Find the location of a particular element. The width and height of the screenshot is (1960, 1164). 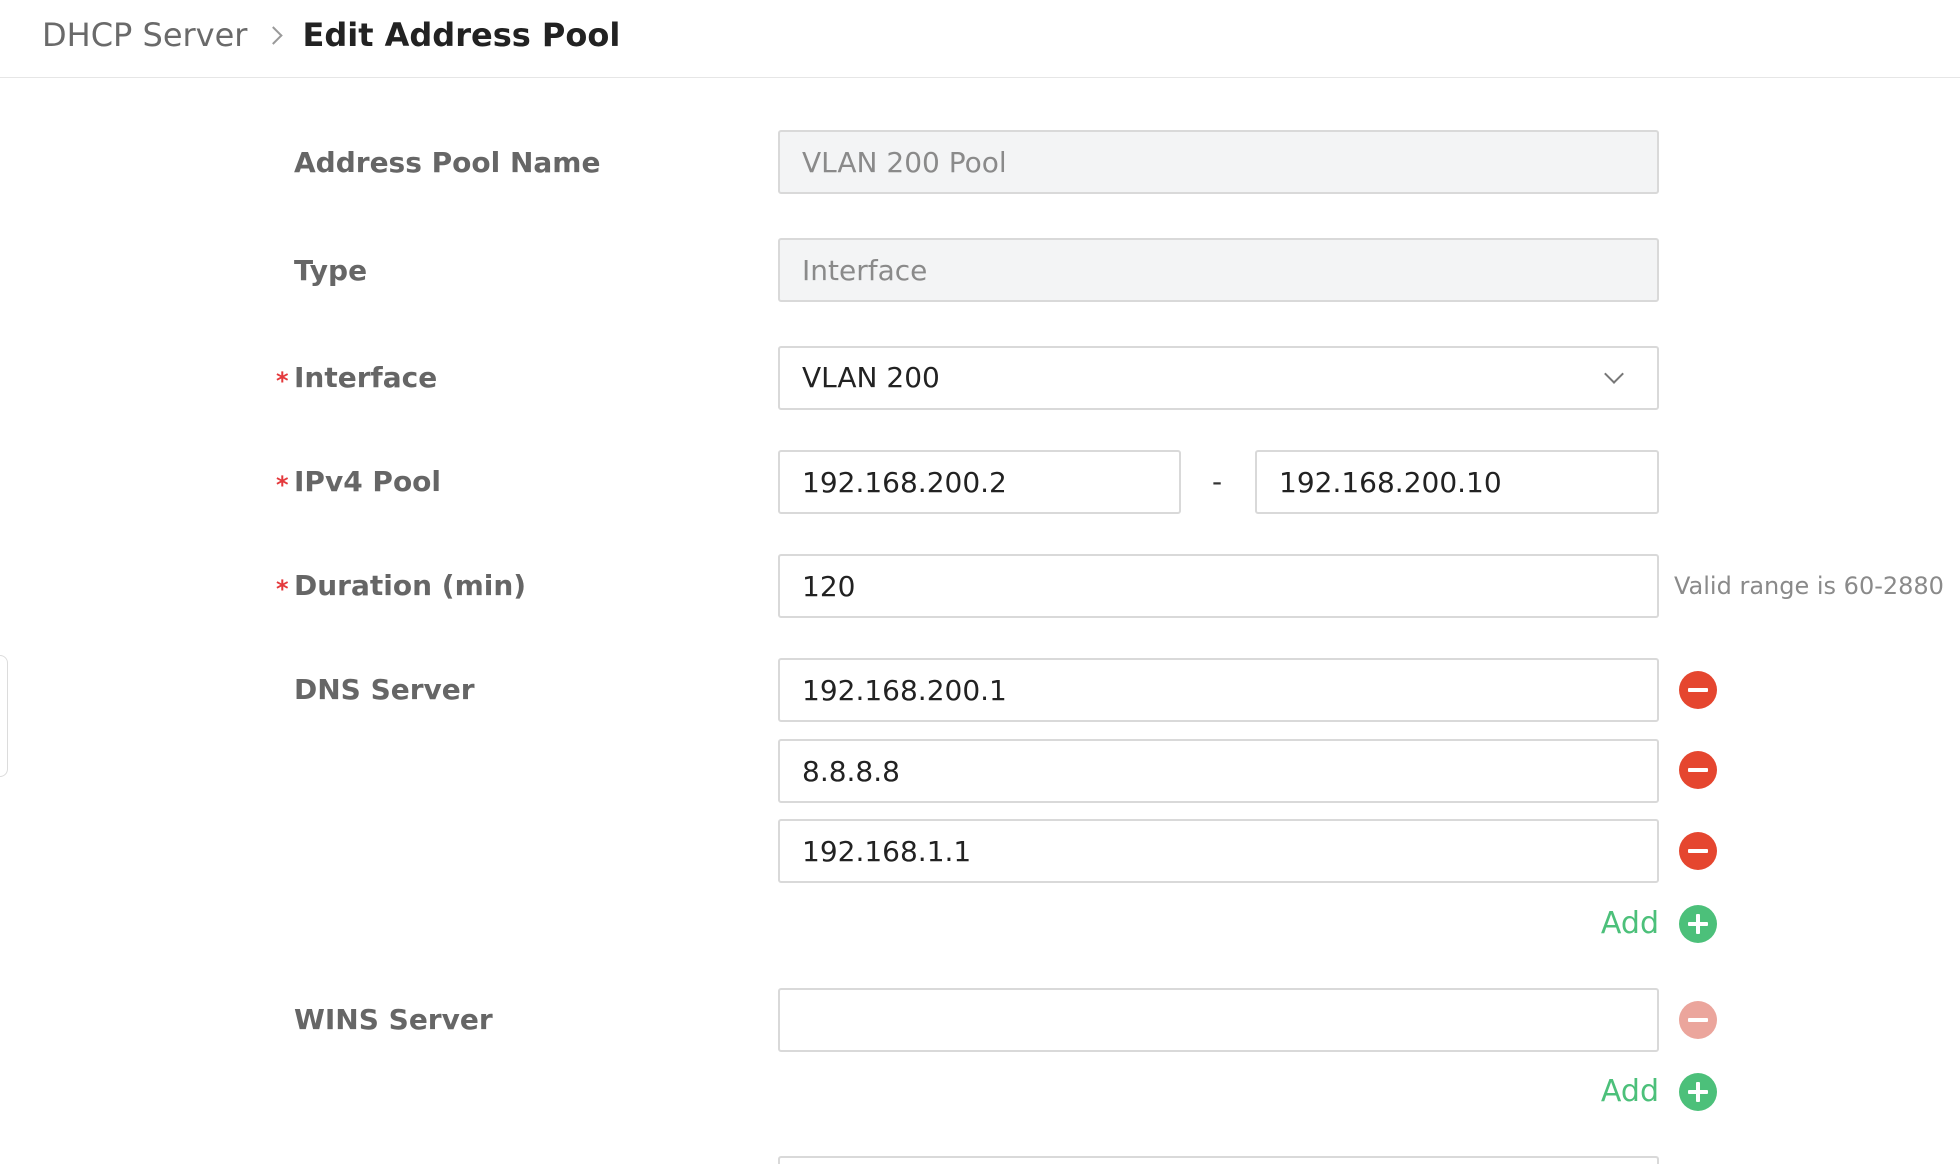

chevron-right-icon is located at coordinates (274, 35).